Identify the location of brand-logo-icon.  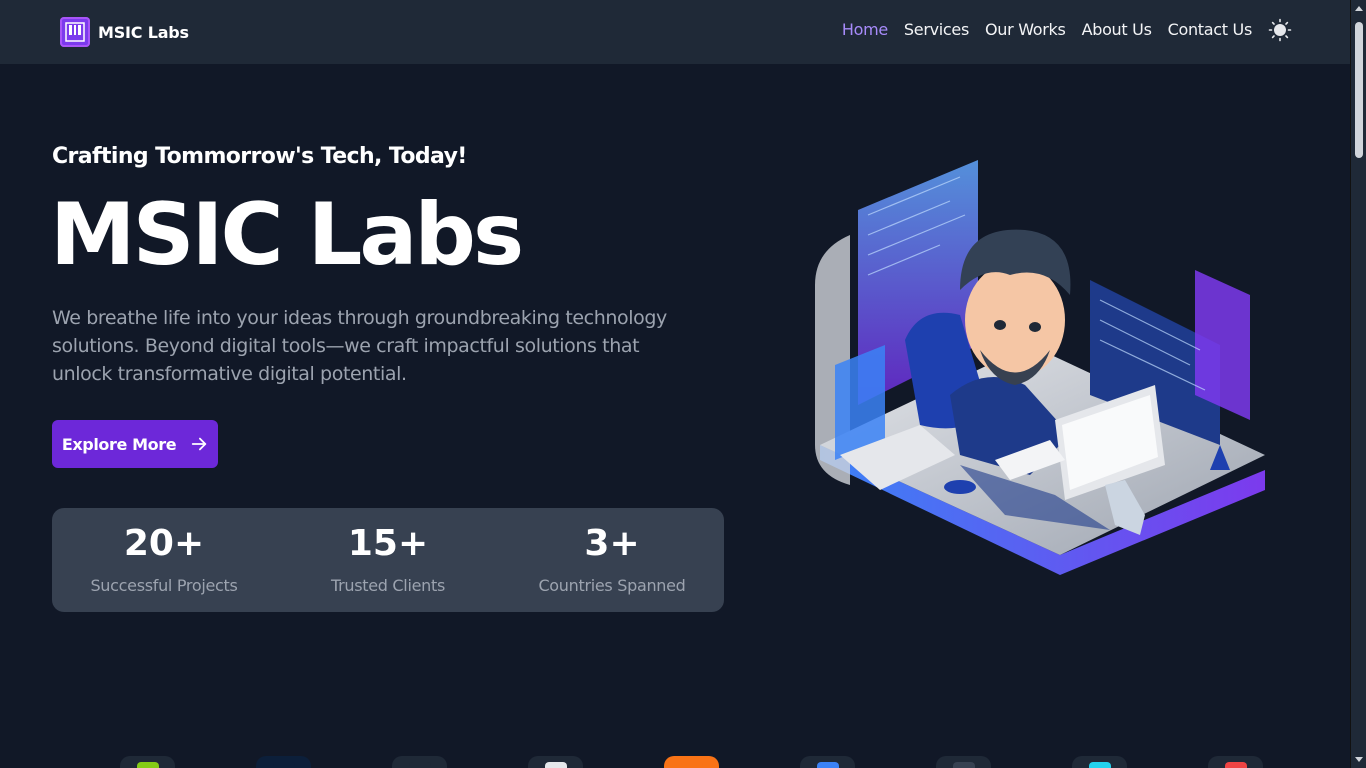
(75, 32).